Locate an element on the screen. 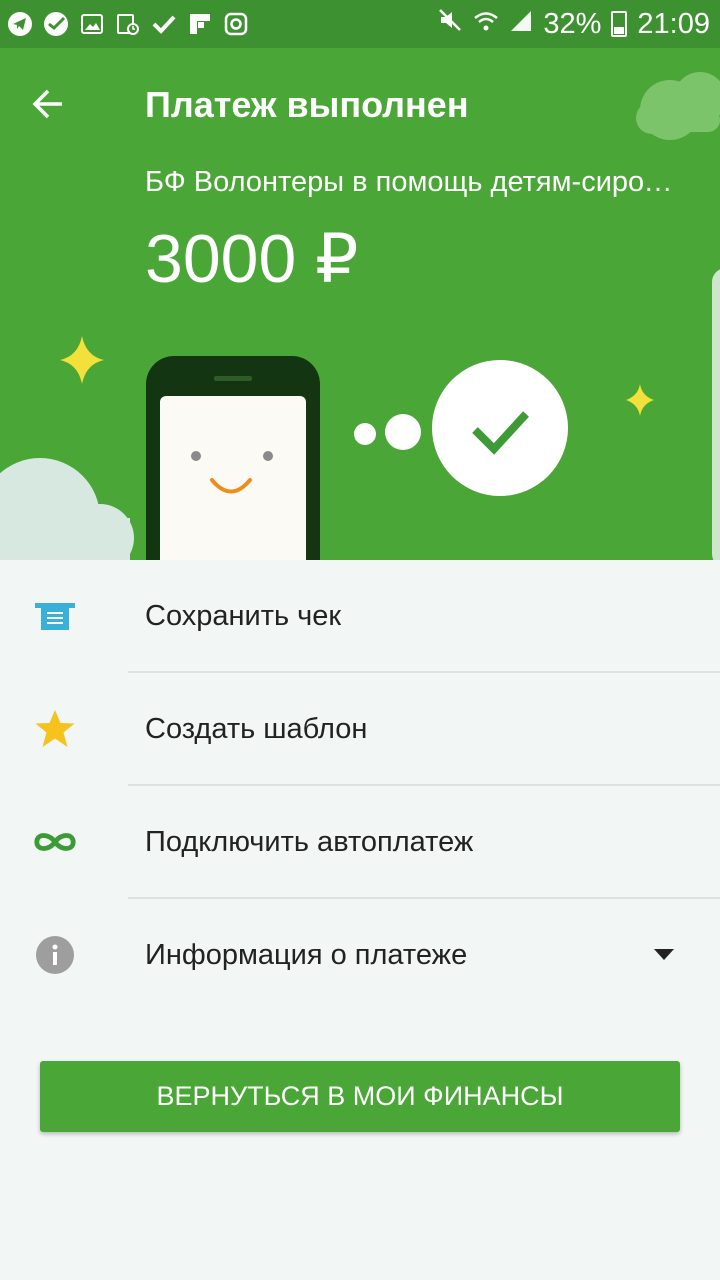  clock: 21:09 is located at coordinates (673, 23).